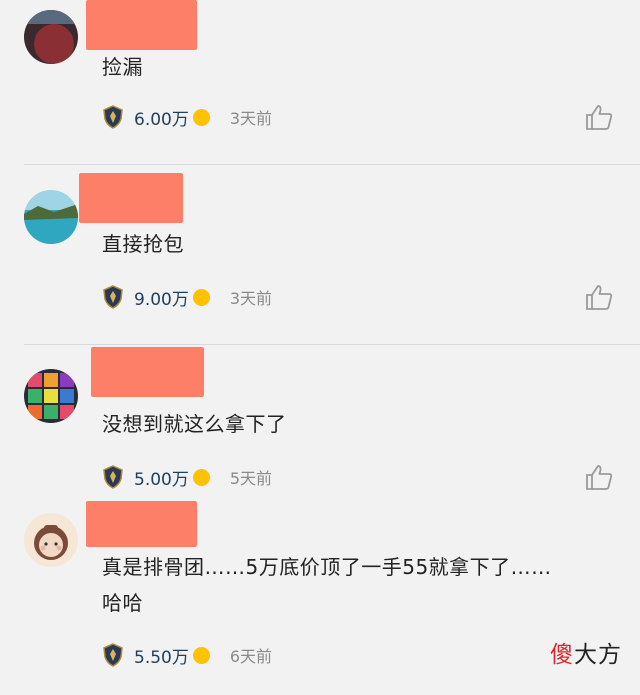  I want to click on meta-row: 9.00万 3天前, so click(187, 297).